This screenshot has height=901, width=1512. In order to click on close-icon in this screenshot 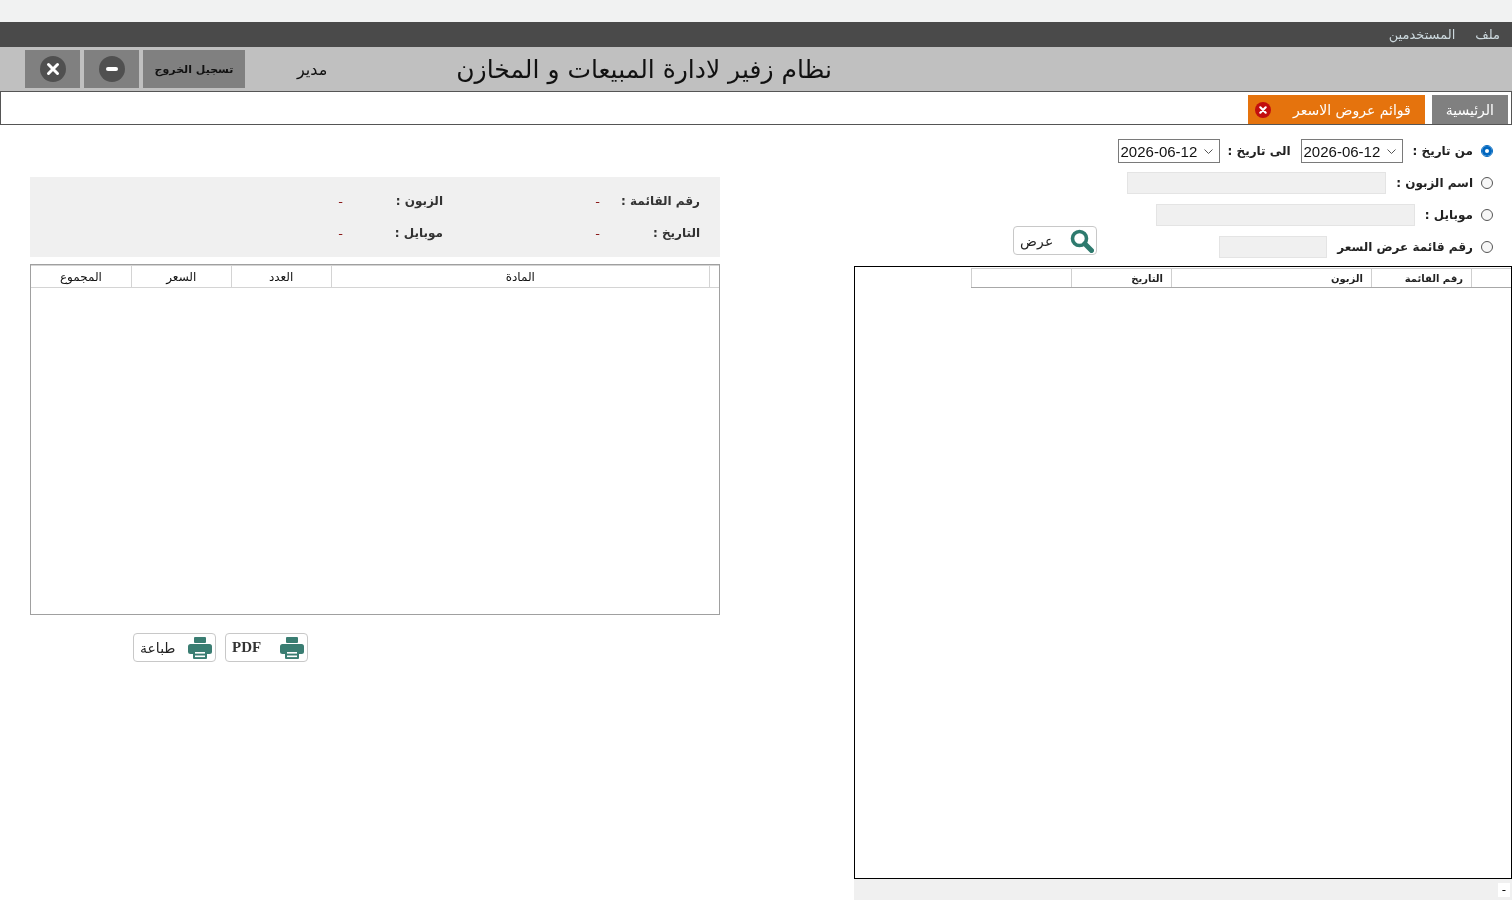, I will do `click(52, 69)`.